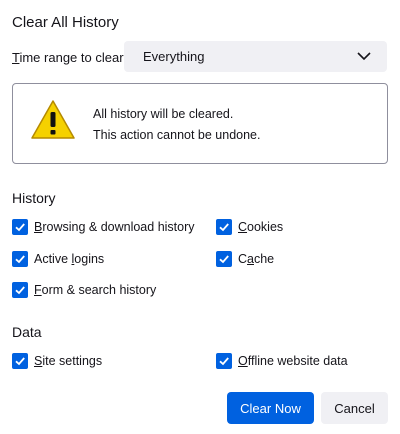  I want to click on warning-line-2: This action cannot be undone., so click(177, 135).